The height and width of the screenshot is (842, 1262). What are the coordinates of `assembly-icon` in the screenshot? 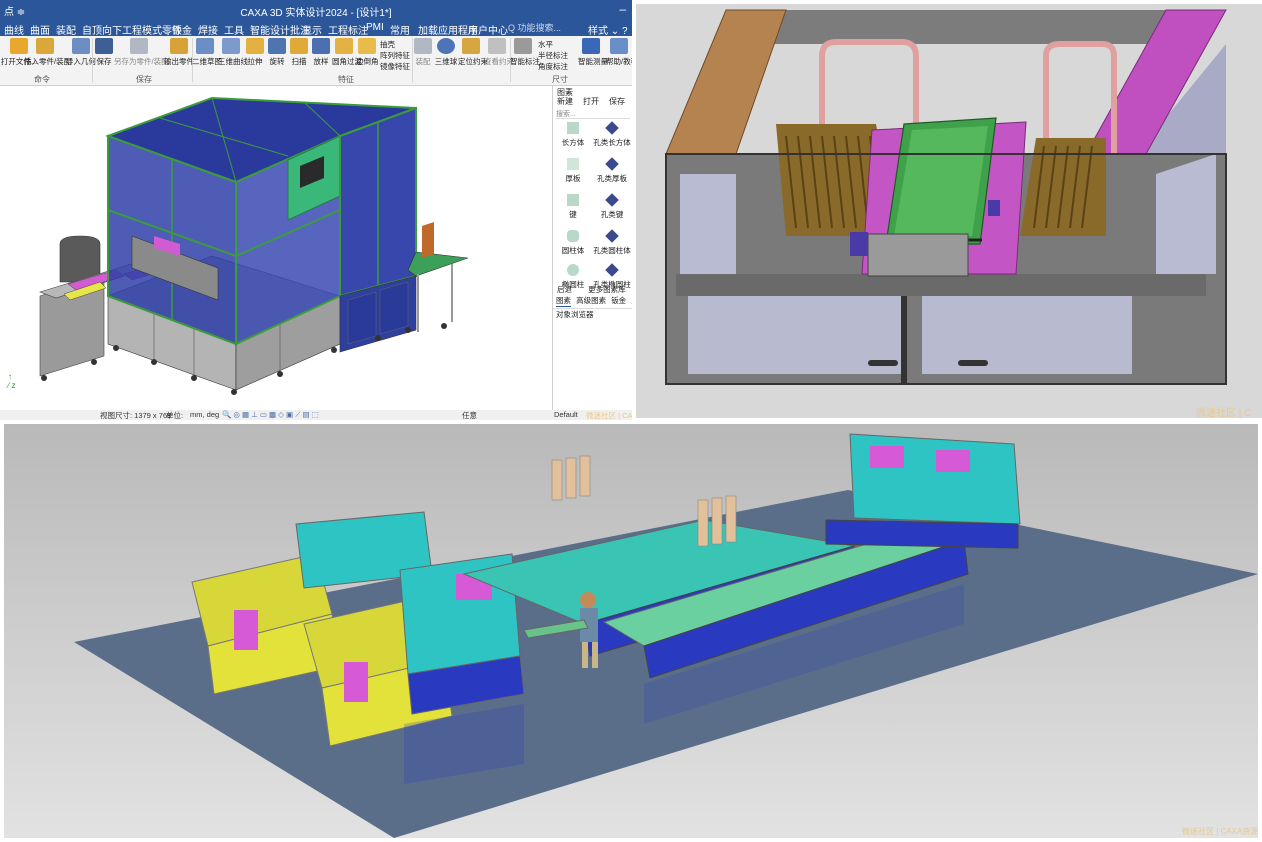 It's located at (423, 46).